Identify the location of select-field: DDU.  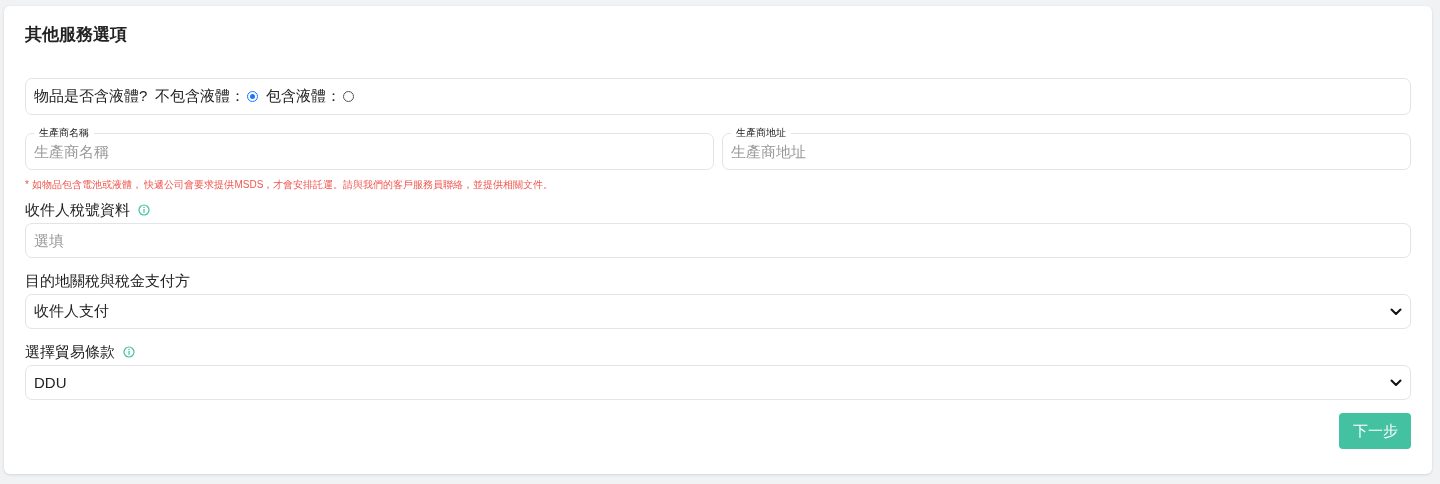
(718, 382).